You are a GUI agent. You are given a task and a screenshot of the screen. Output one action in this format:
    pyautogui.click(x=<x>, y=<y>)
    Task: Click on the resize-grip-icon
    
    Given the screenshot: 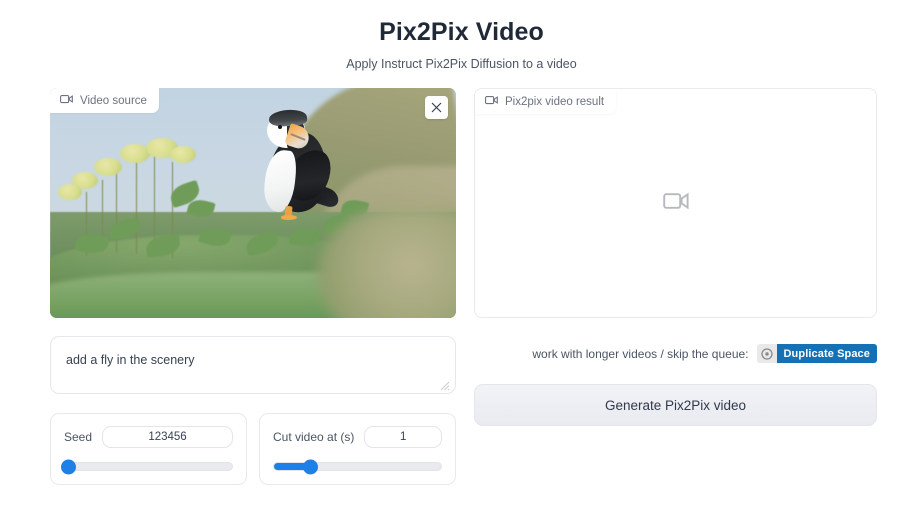 What is the action you would take?
    pyautogui.click(x=444, y=384)
    